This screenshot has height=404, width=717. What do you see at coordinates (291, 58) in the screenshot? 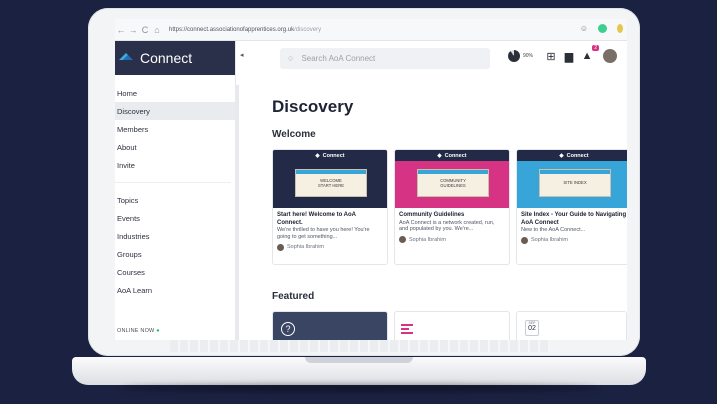
I see `search-icon: ○` at bounding box center [291, 58].